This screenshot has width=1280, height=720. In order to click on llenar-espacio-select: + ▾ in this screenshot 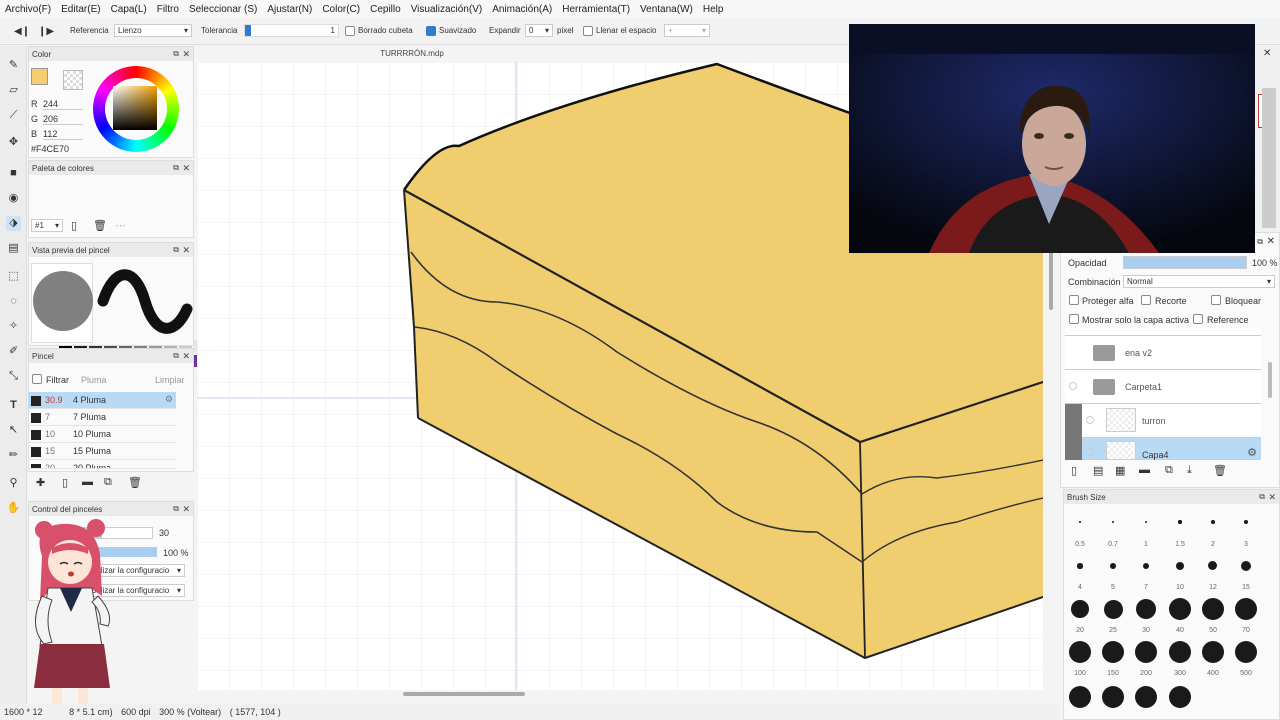, I will do `click(687, 30)`.